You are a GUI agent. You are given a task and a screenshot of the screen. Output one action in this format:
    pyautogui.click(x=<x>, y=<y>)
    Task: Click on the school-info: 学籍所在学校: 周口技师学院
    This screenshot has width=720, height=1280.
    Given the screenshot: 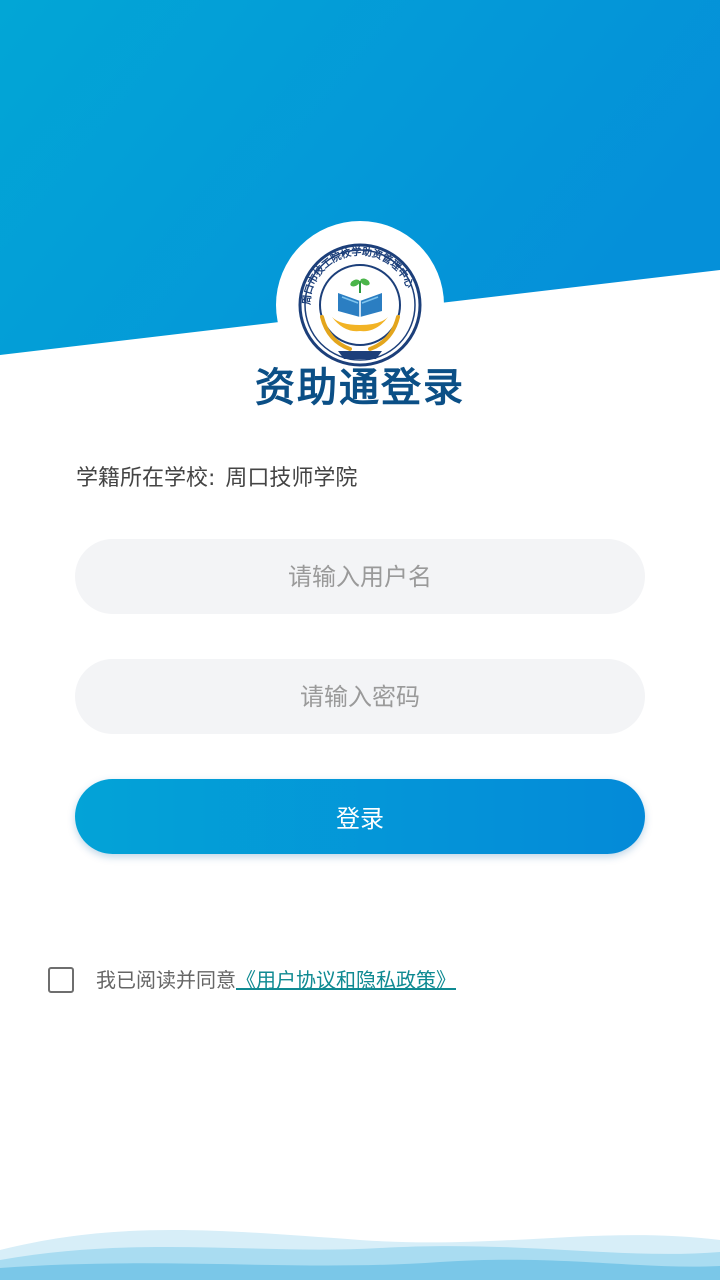 What is the action you would take?
    pyautogui.click(x=216, y=479)
    